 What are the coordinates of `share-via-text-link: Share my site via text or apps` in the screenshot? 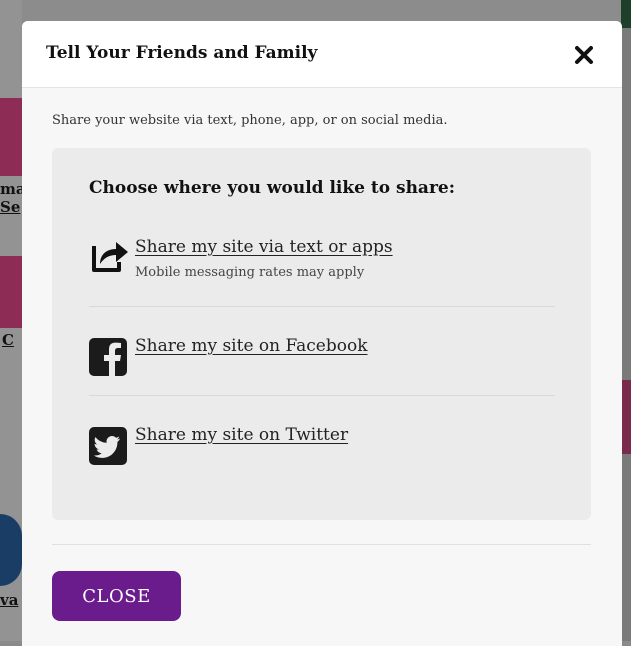 It's located at (264, 247).